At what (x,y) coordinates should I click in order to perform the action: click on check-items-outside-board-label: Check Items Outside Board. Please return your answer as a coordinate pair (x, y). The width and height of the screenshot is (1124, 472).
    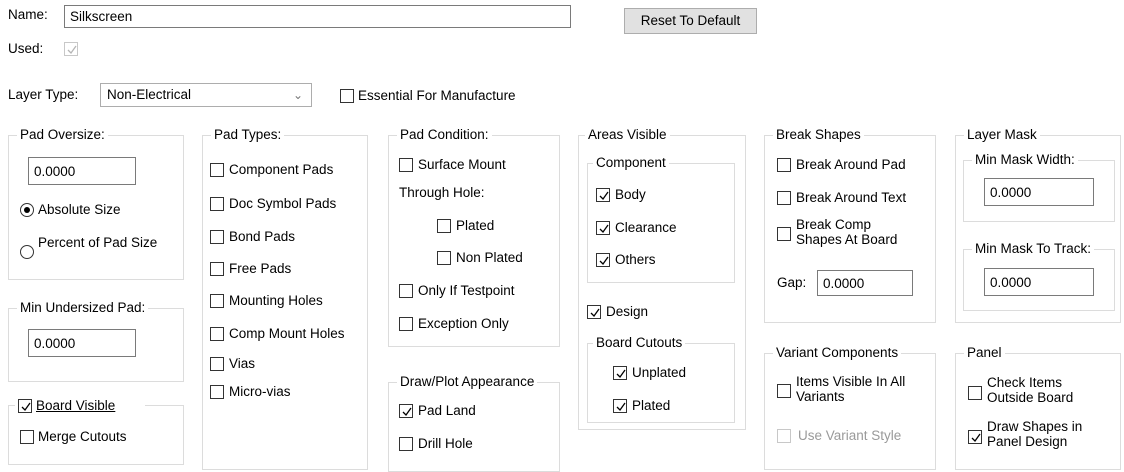
    Looking at the image, I should click on (1030, 390).